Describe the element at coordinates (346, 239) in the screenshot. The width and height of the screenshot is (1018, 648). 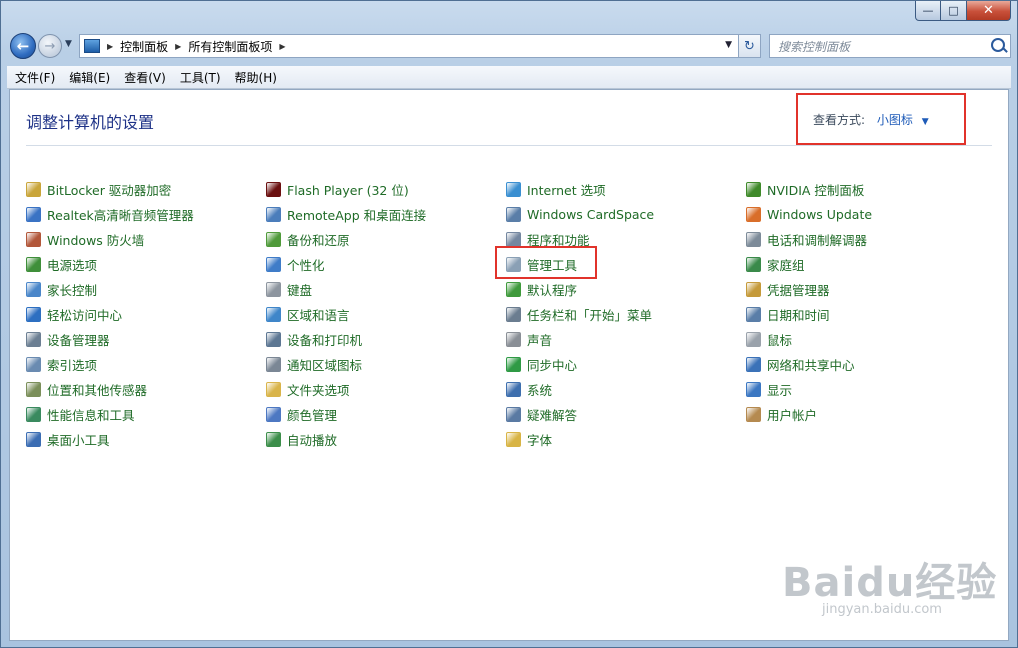
I see `control-panel-item: 备份和还原` at that location.